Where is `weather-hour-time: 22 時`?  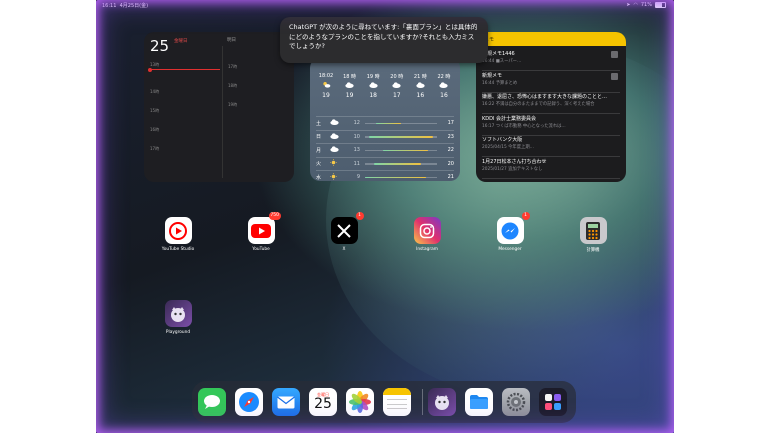 weather-hour-time: 22 時 is located at coordinates (444, 77).